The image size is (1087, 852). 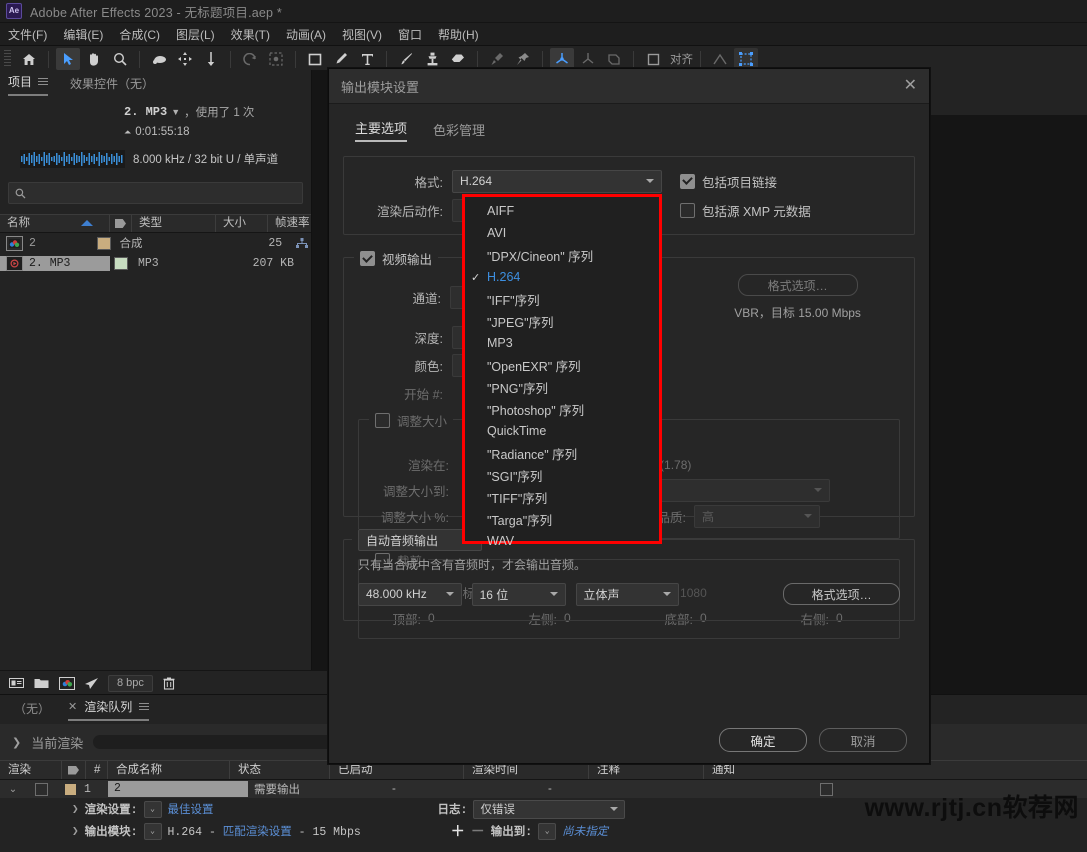 What do you see at coordinates (185, 59) in the screenshot?
I see `pan-behind-tool-icon` at bounding box center [185, 59].